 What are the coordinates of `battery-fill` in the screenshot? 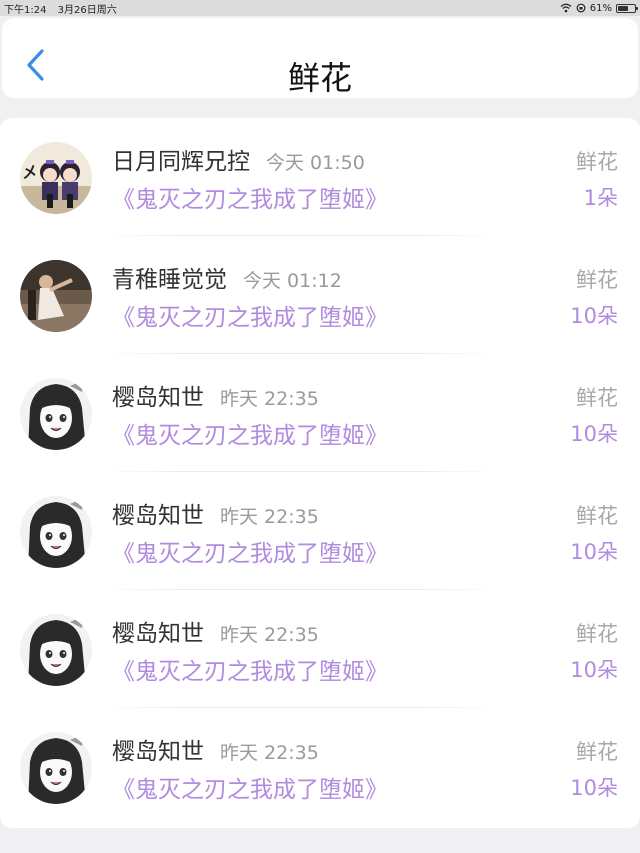 It's located at (623, 8).